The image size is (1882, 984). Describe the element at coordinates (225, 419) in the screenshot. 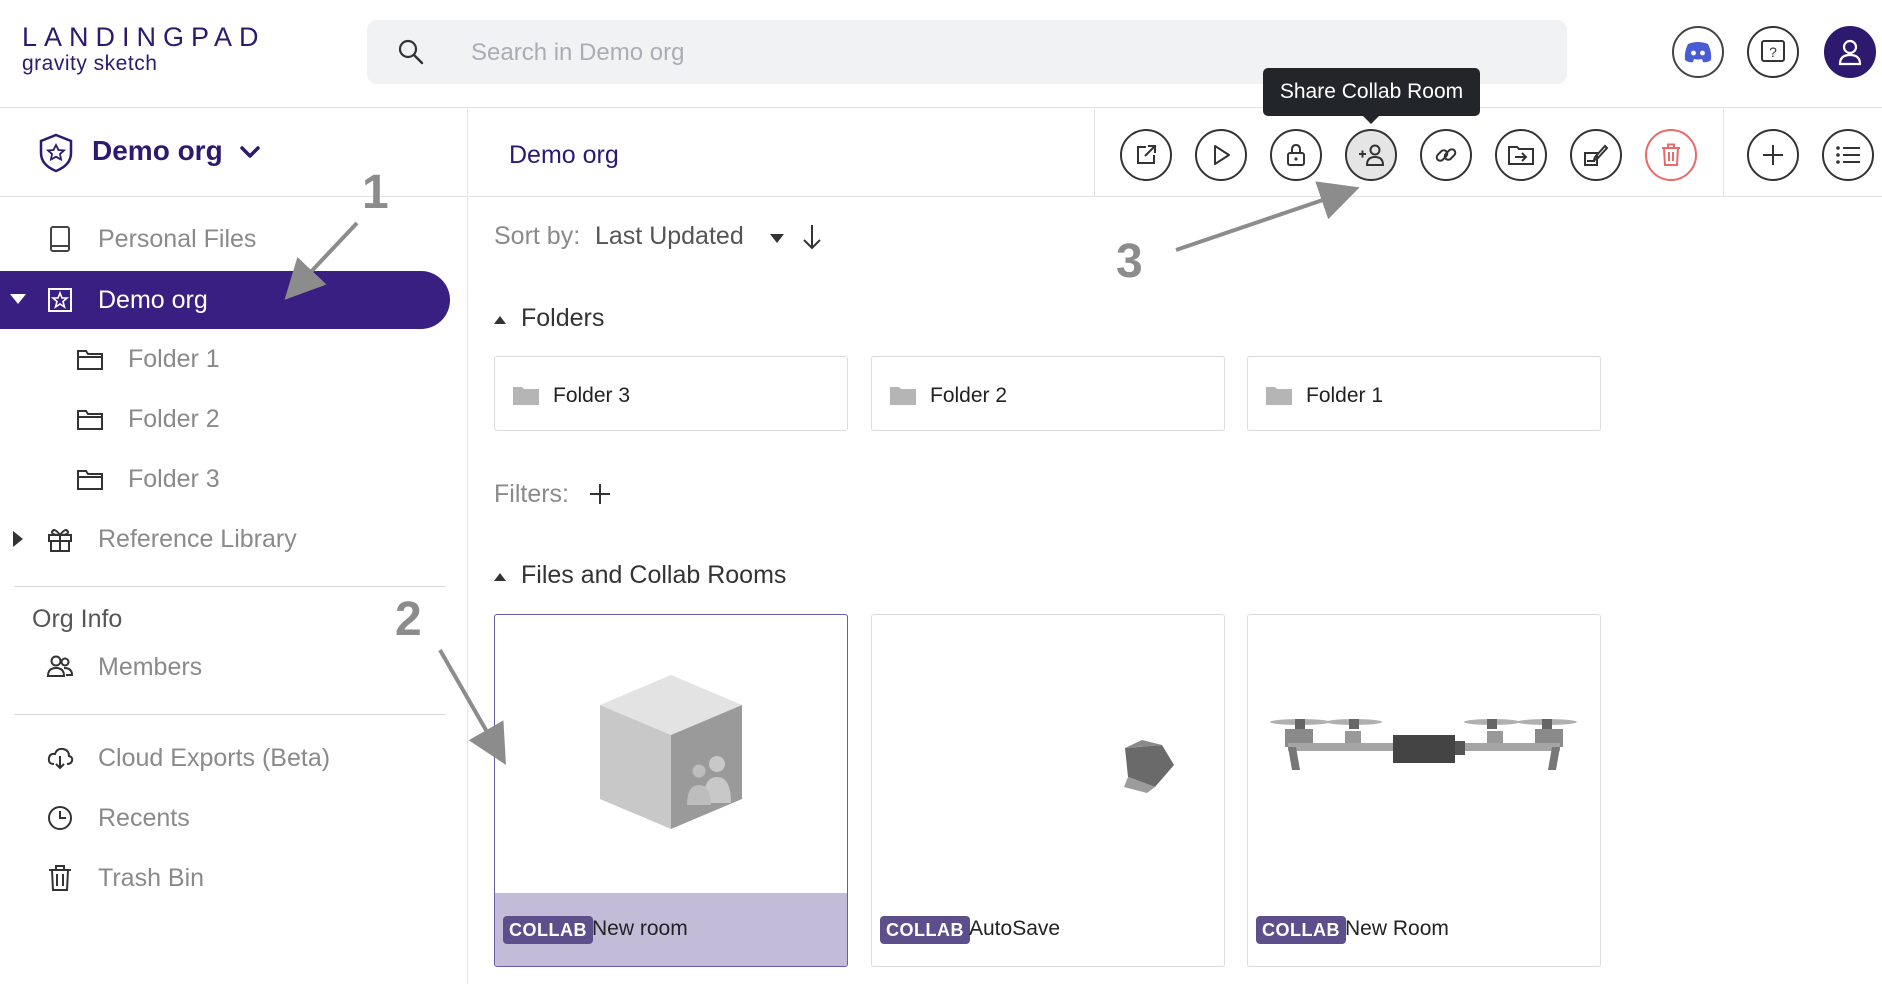

I see `sidebar-item-folder-2: Folder 2` at that location.